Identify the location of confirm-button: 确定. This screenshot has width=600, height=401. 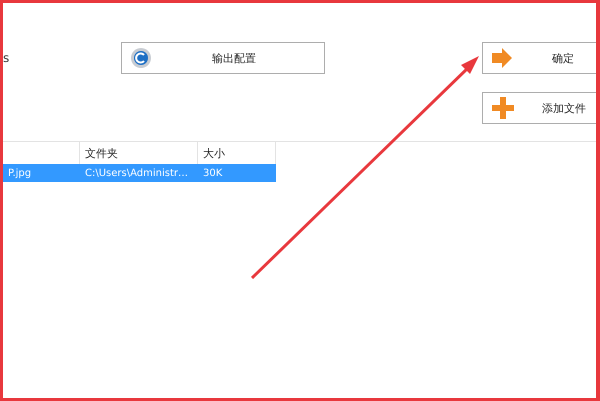
(539, 58).